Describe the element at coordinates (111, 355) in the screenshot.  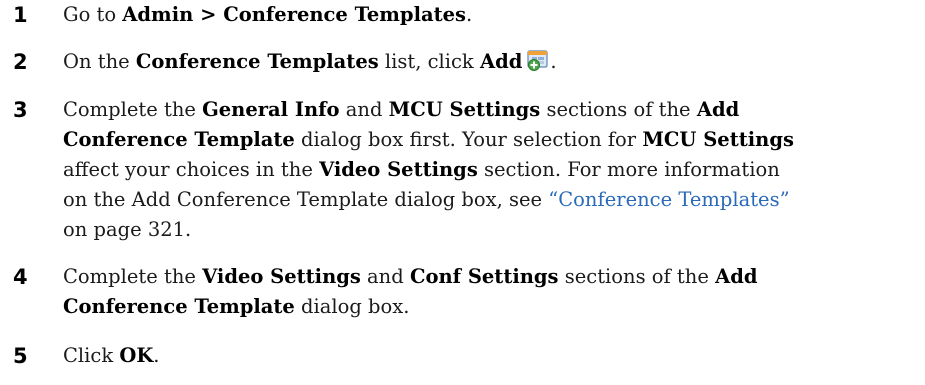
I see `step-text: Click OK.` at that location.